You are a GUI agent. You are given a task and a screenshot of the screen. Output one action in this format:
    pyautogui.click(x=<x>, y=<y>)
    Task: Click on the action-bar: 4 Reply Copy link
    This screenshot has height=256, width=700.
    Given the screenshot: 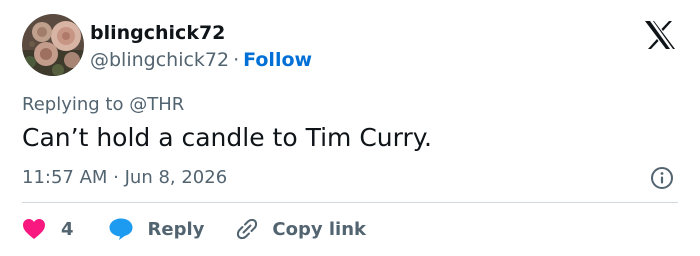 What is the action you would take?
    pyautogui.click(x=194, y=229)
    